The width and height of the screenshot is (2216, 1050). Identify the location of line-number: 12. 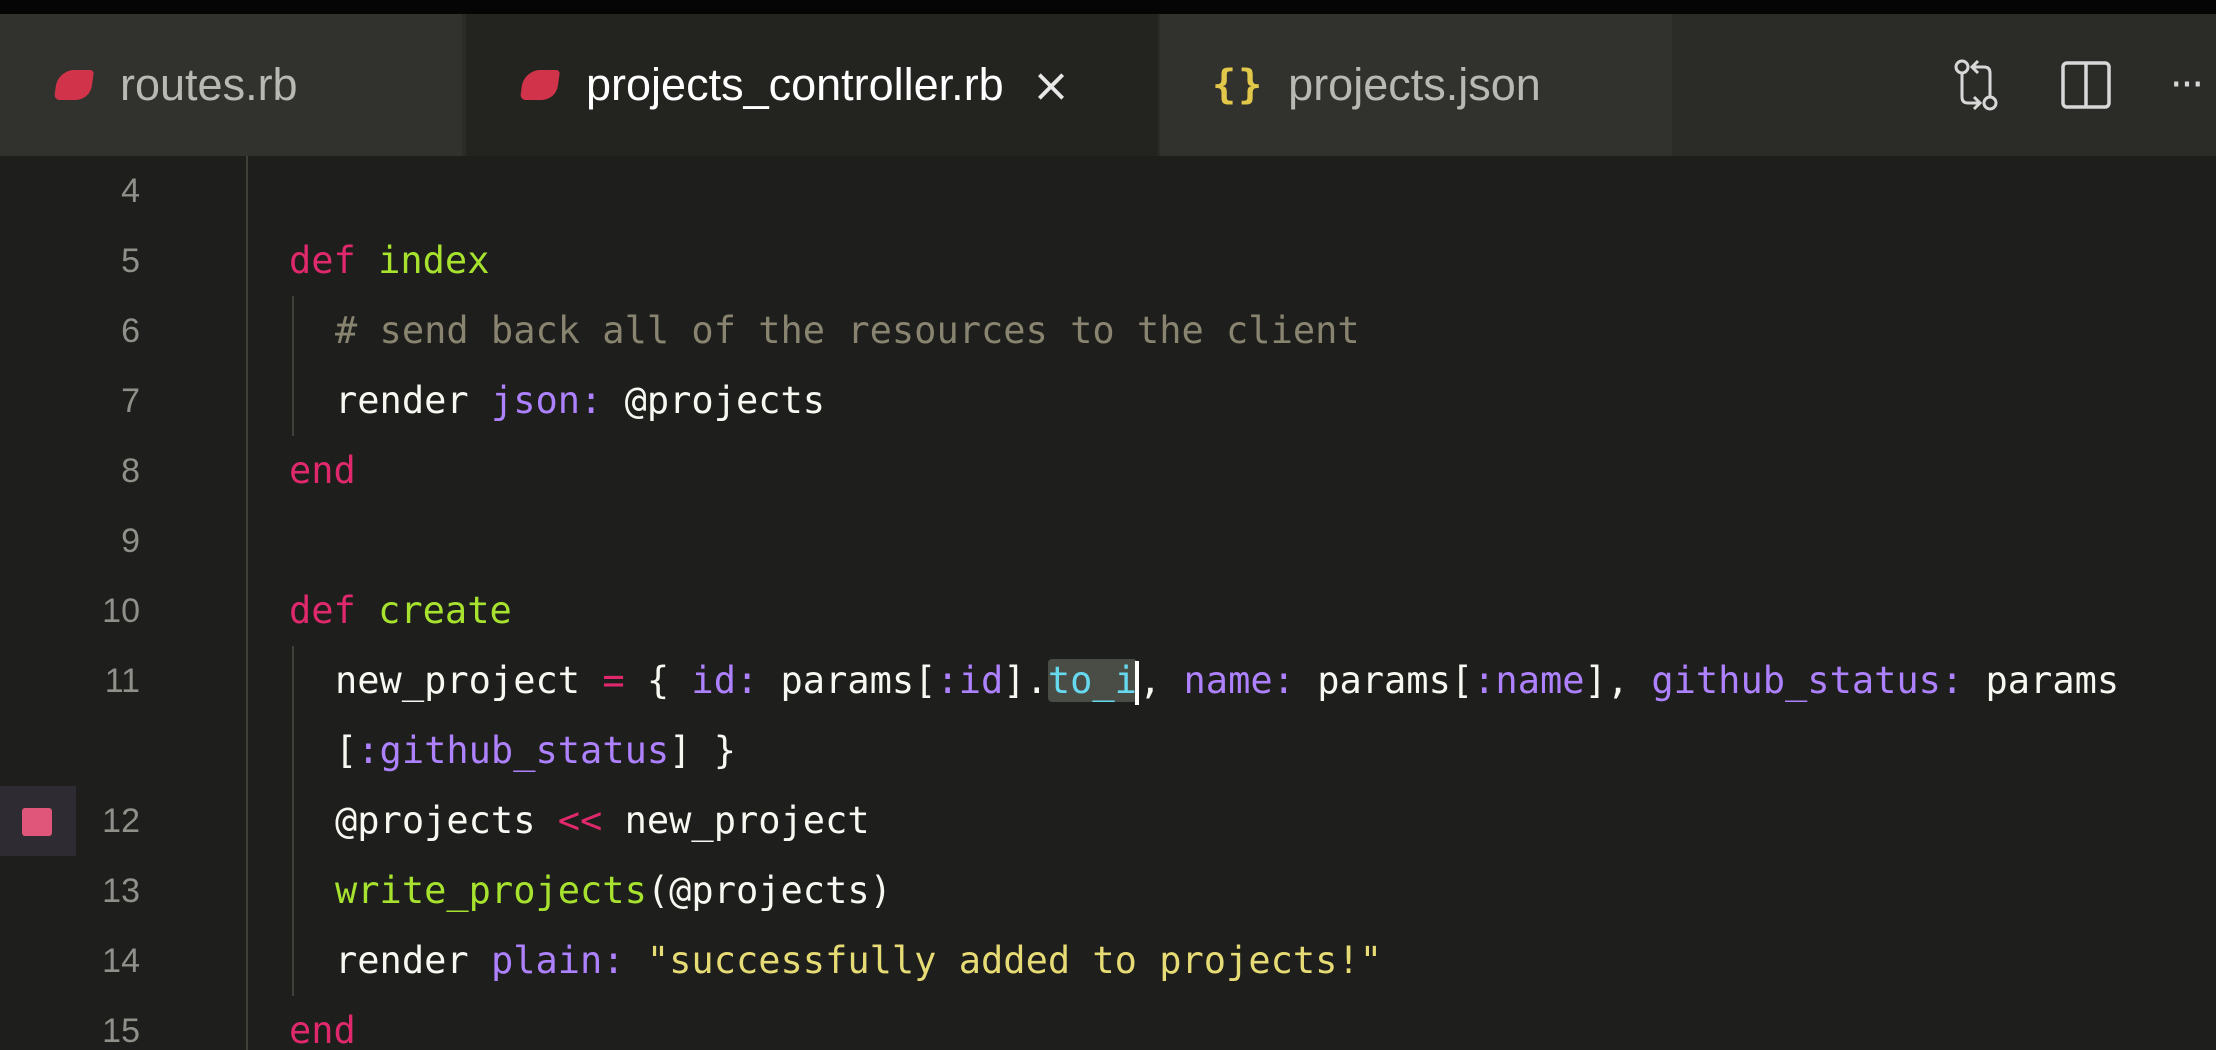
(121, 821).